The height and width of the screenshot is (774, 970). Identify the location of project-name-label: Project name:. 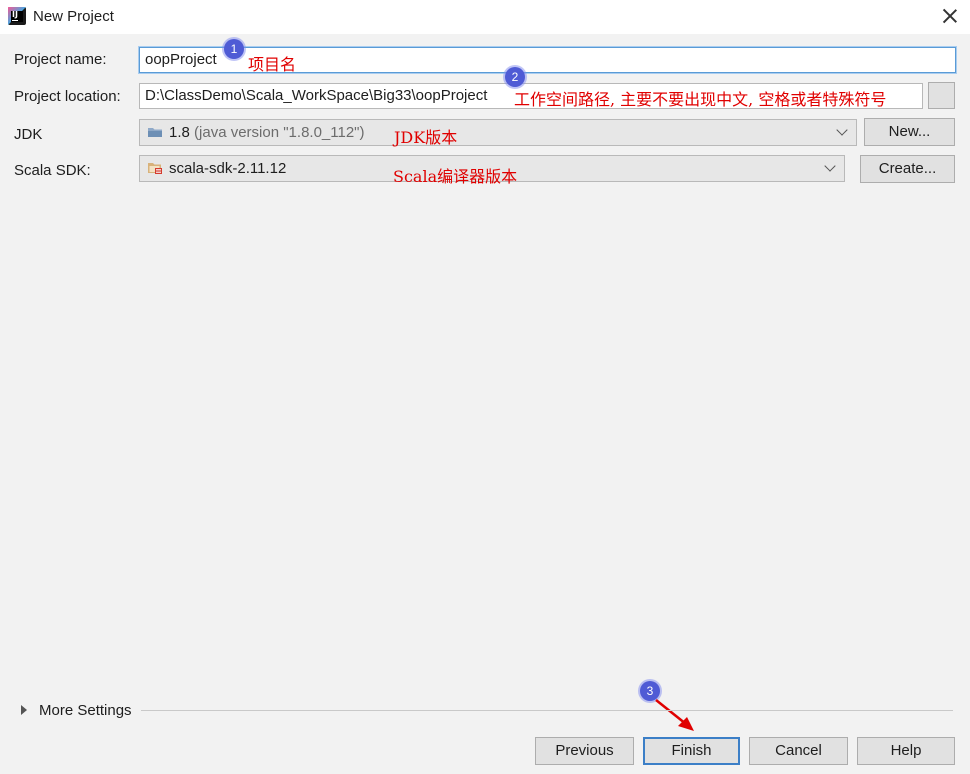
(60, 59).